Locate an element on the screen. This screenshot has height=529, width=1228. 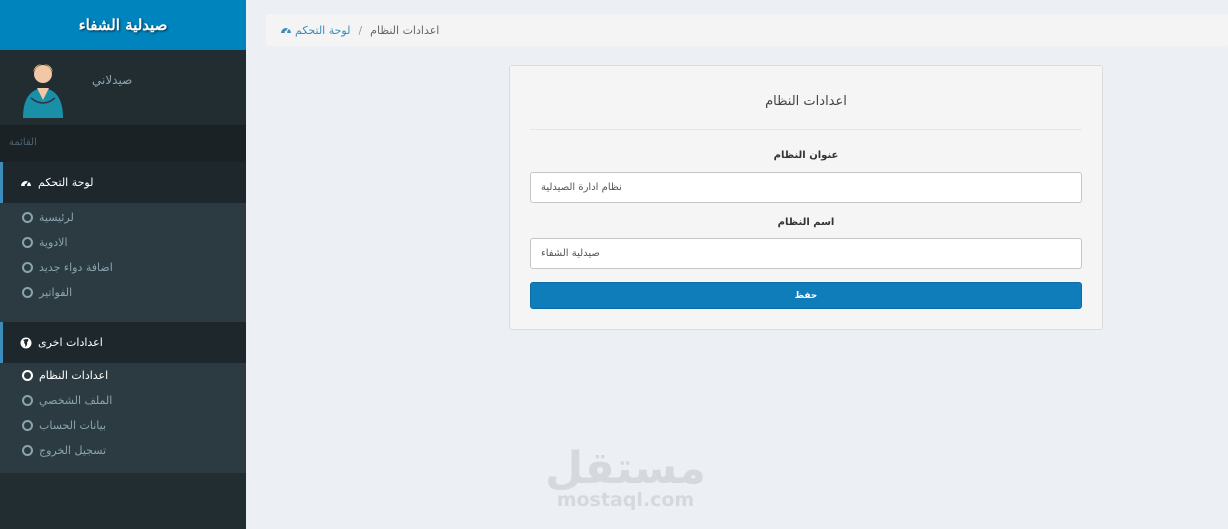
menu-item-label: الملف الشخصي is located at coordinates (76, 400).